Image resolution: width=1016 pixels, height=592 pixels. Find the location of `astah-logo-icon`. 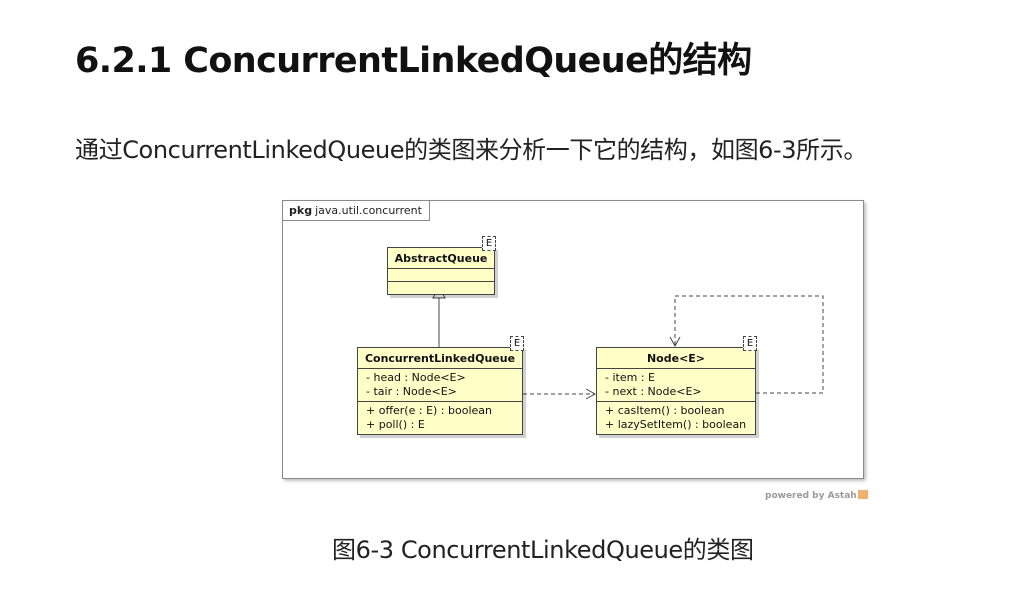

astah-logo-icon is located at coordinates (862, 494).